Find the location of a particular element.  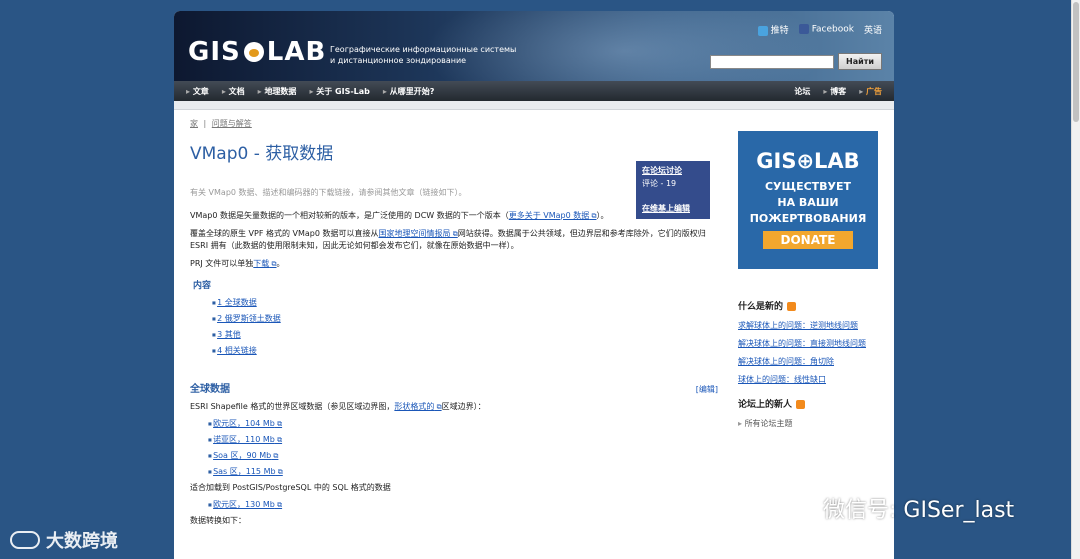

nav-item-start: 从哪里开始? is located at coordinates (409, 91).